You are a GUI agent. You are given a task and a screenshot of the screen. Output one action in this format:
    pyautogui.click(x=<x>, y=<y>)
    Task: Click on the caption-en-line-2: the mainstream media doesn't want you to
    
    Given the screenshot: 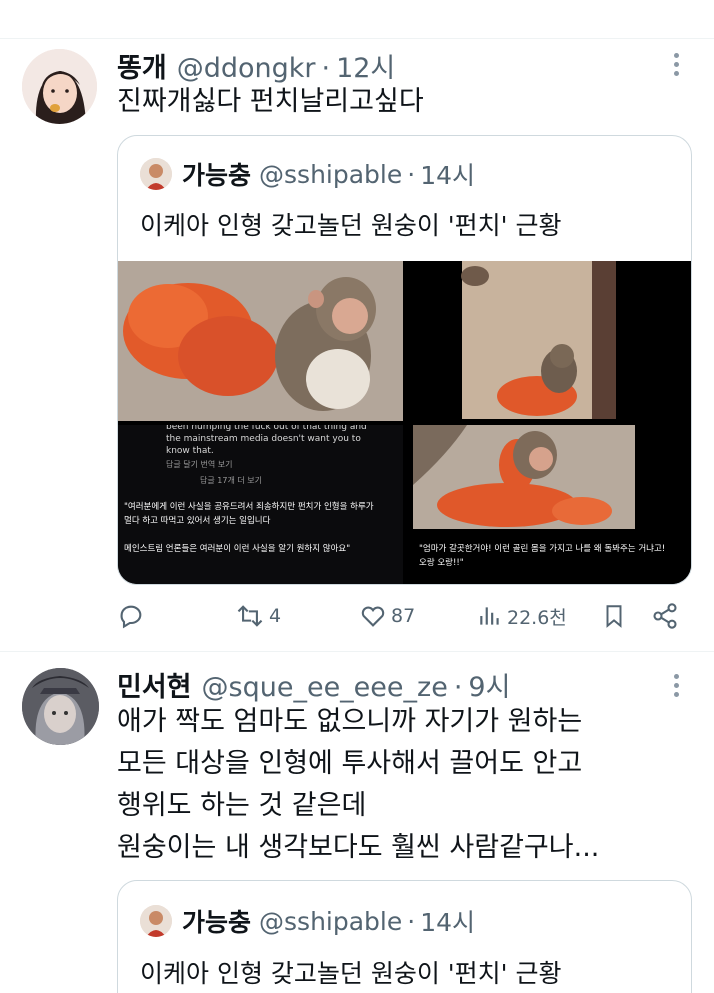 What is the action you would take?
    pyautogui.click(x=263, y=439)
    